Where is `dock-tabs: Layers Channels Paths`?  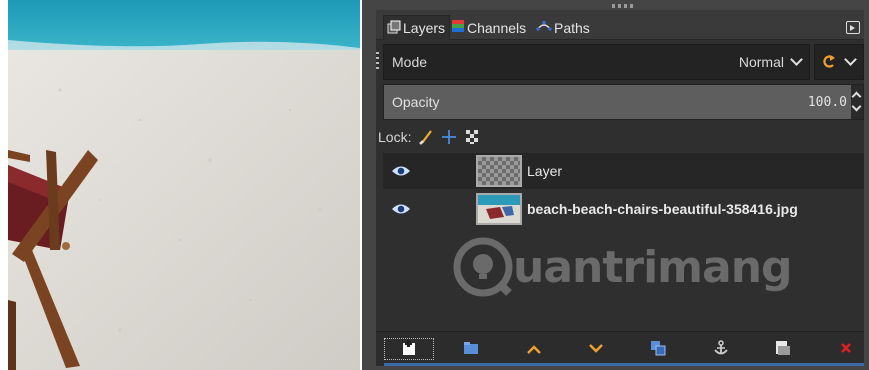 dock-tabs: Layers Channels Paths is located at coordinates (620, 25).